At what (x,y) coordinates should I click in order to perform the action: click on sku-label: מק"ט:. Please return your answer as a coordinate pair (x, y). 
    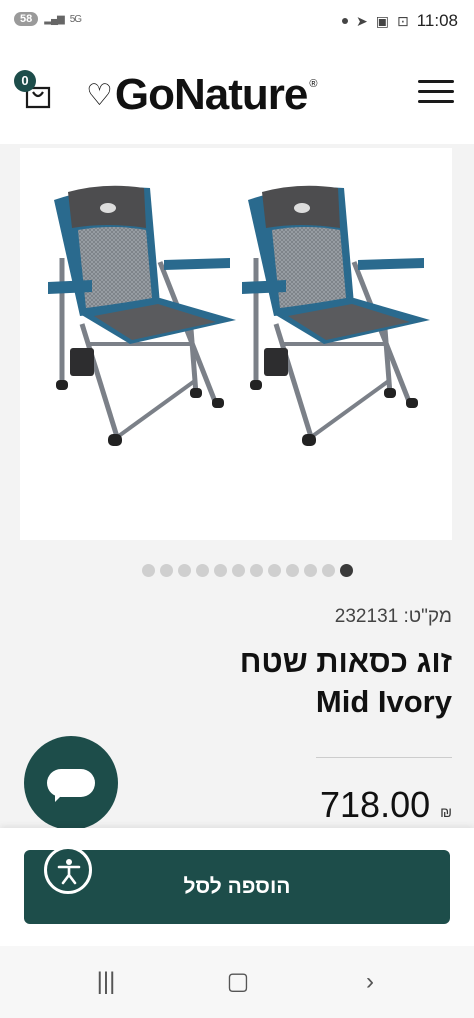
    Looking at the image, I should click on (427, 616).